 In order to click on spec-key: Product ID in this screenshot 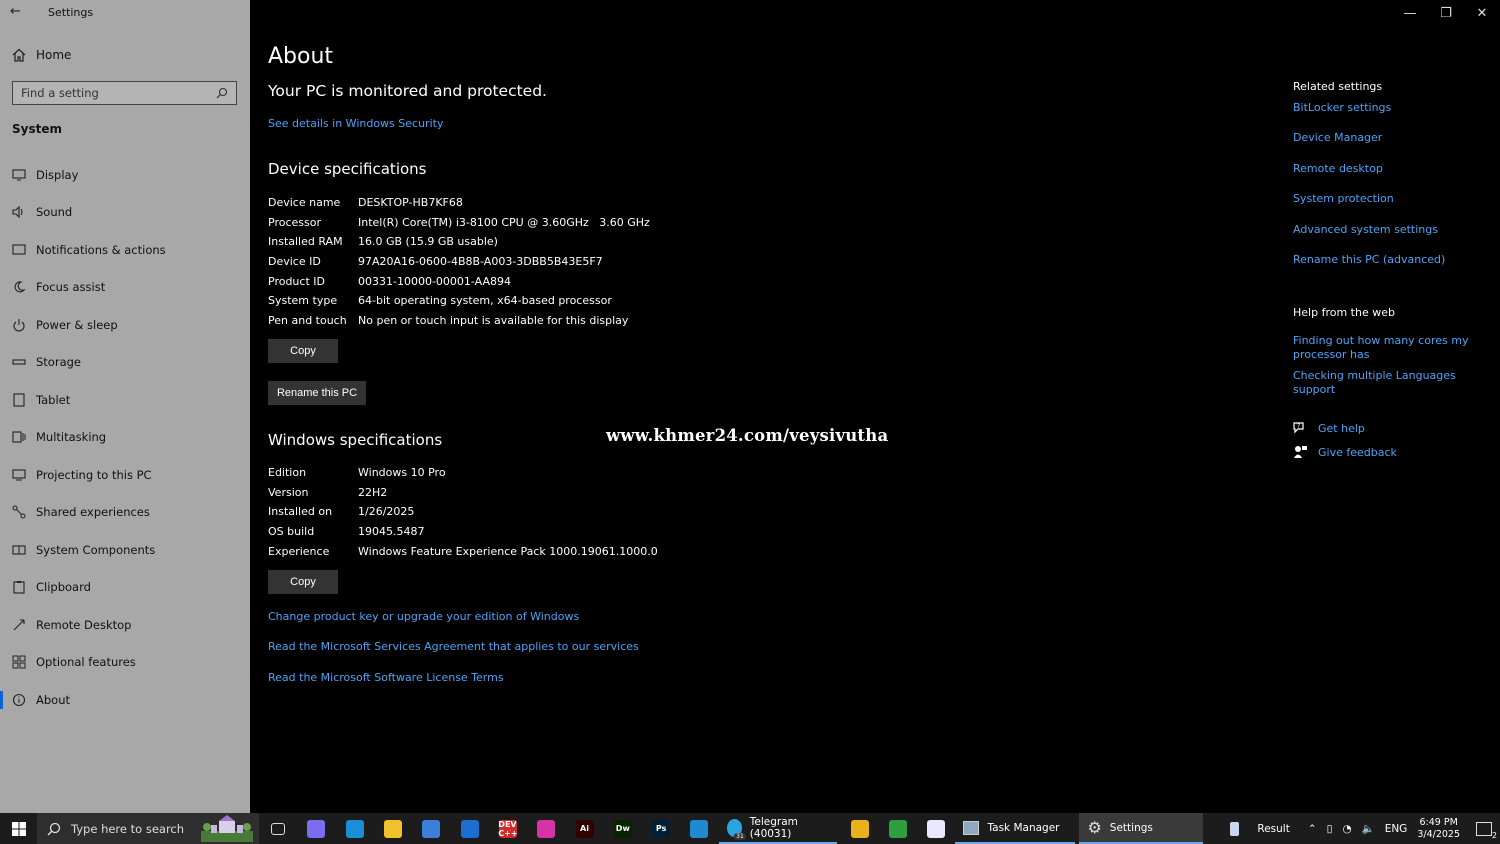, I will do `click(296, 281)`.